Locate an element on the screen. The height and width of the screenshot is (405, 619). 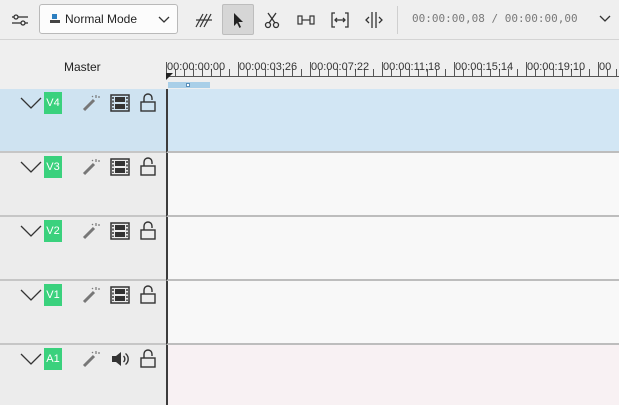
mode-label: Normal Mode is located at coordinates (101, 19).